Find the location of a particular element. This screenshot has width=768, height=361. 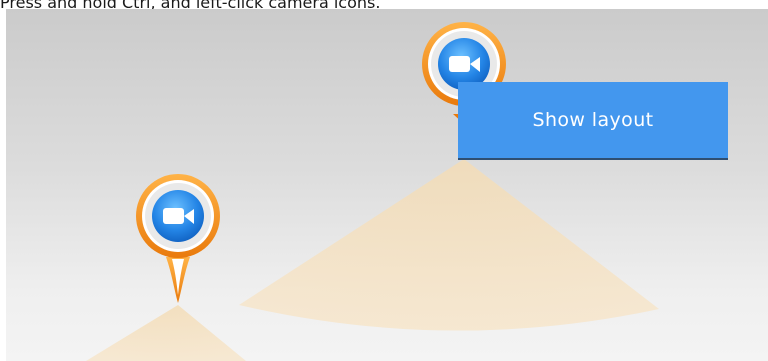

context-menu-show-layout: Show layout is located at coordinates (593, 121).